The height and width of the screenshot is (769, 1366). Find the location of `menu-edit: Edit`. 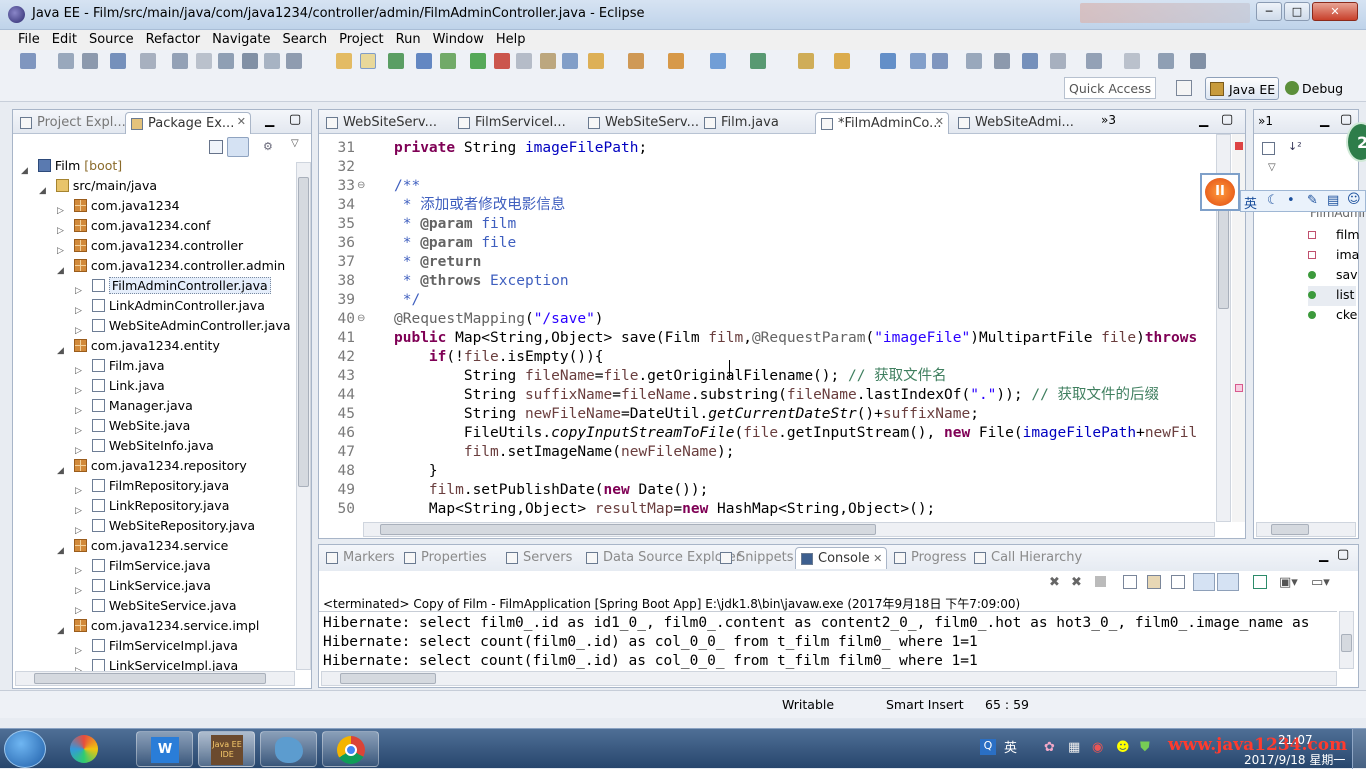

menu-edit: Edit is located at coordinates (64, 38).